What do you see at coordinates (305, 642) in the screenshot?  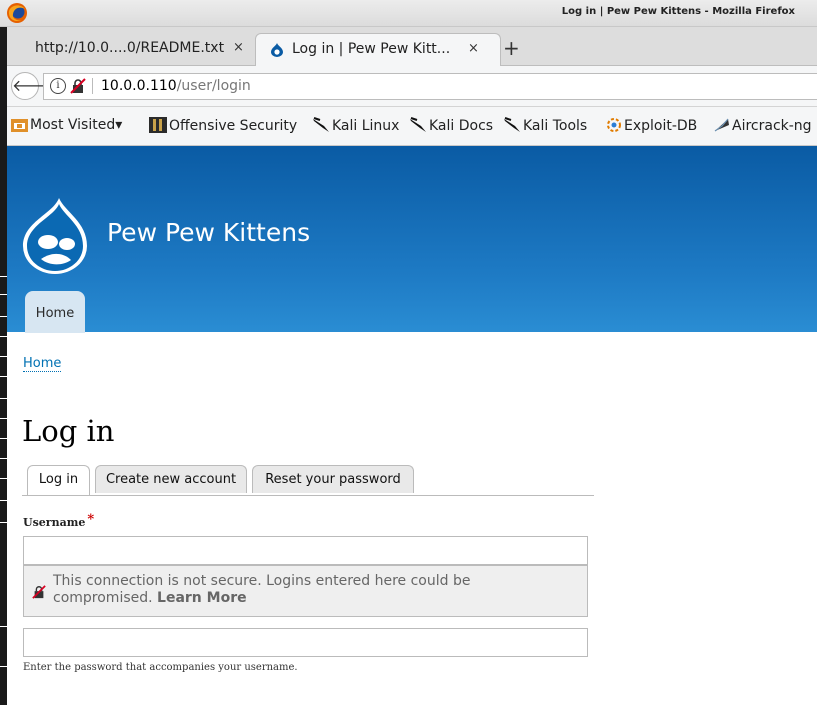 I see `password-input` at bounding box center [305, 642].